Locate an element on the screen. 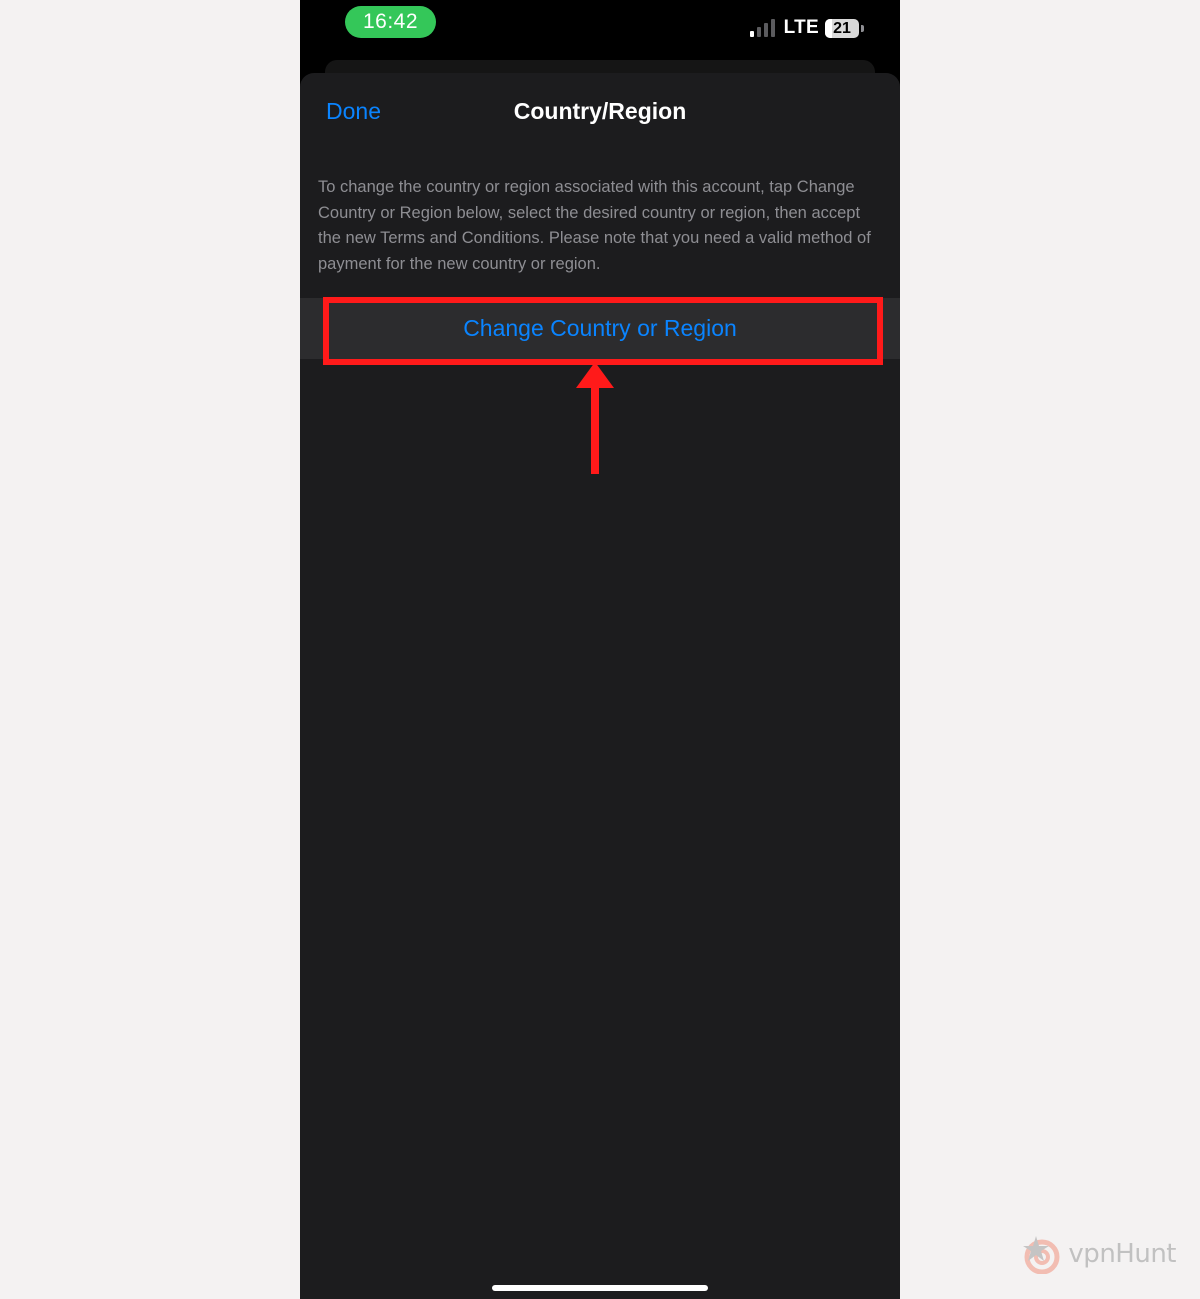  annotation-arrow-icon is located at coordinates (595, 418).